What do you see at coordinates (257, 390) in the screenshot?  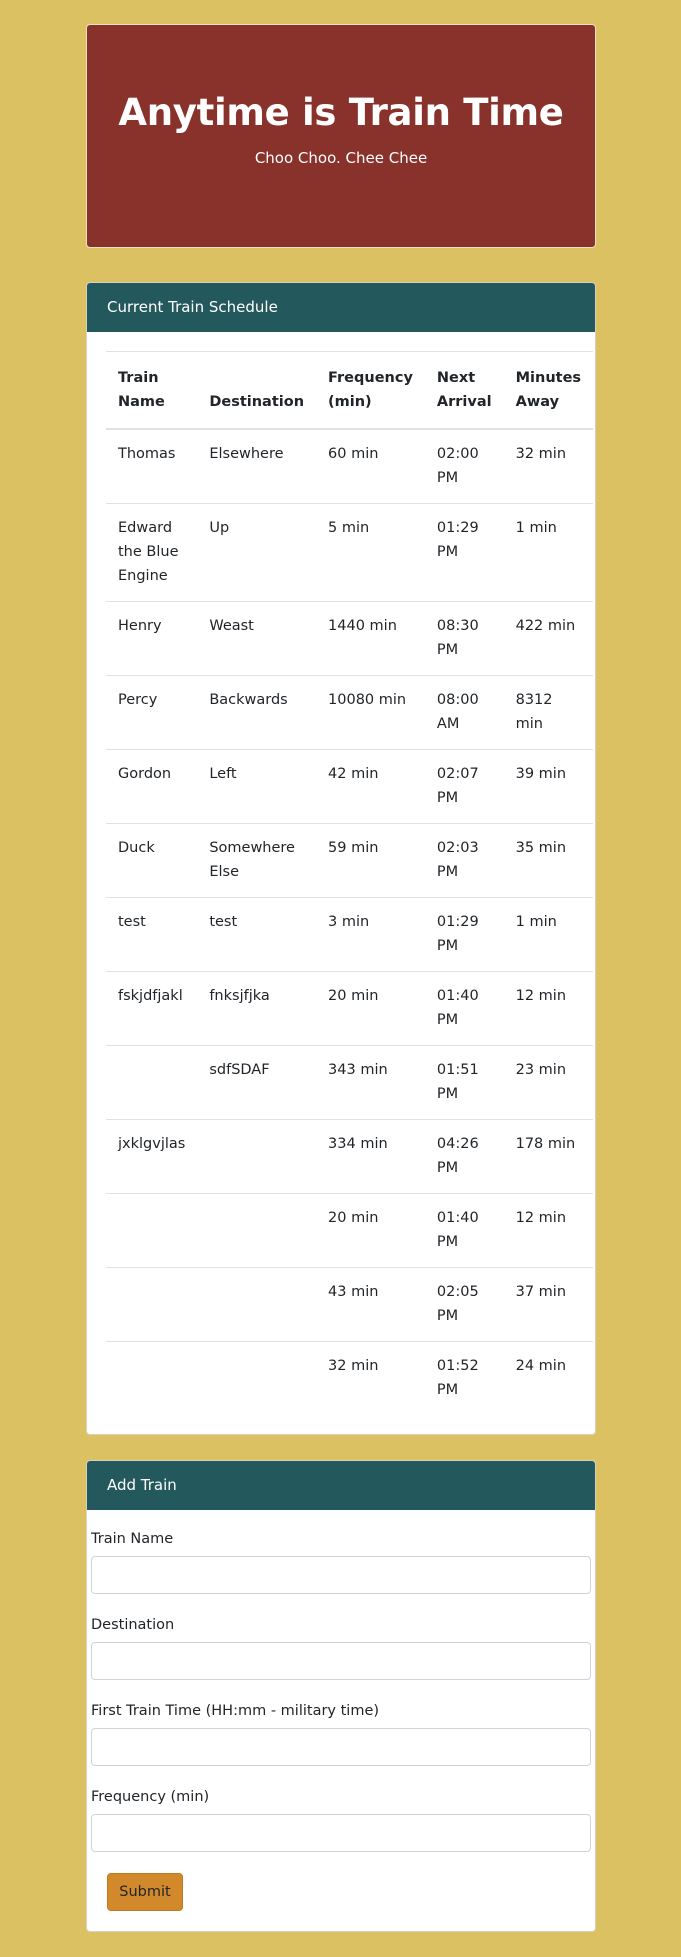 I see `column-header-destination: Destination` at bounding box center [257, 390].